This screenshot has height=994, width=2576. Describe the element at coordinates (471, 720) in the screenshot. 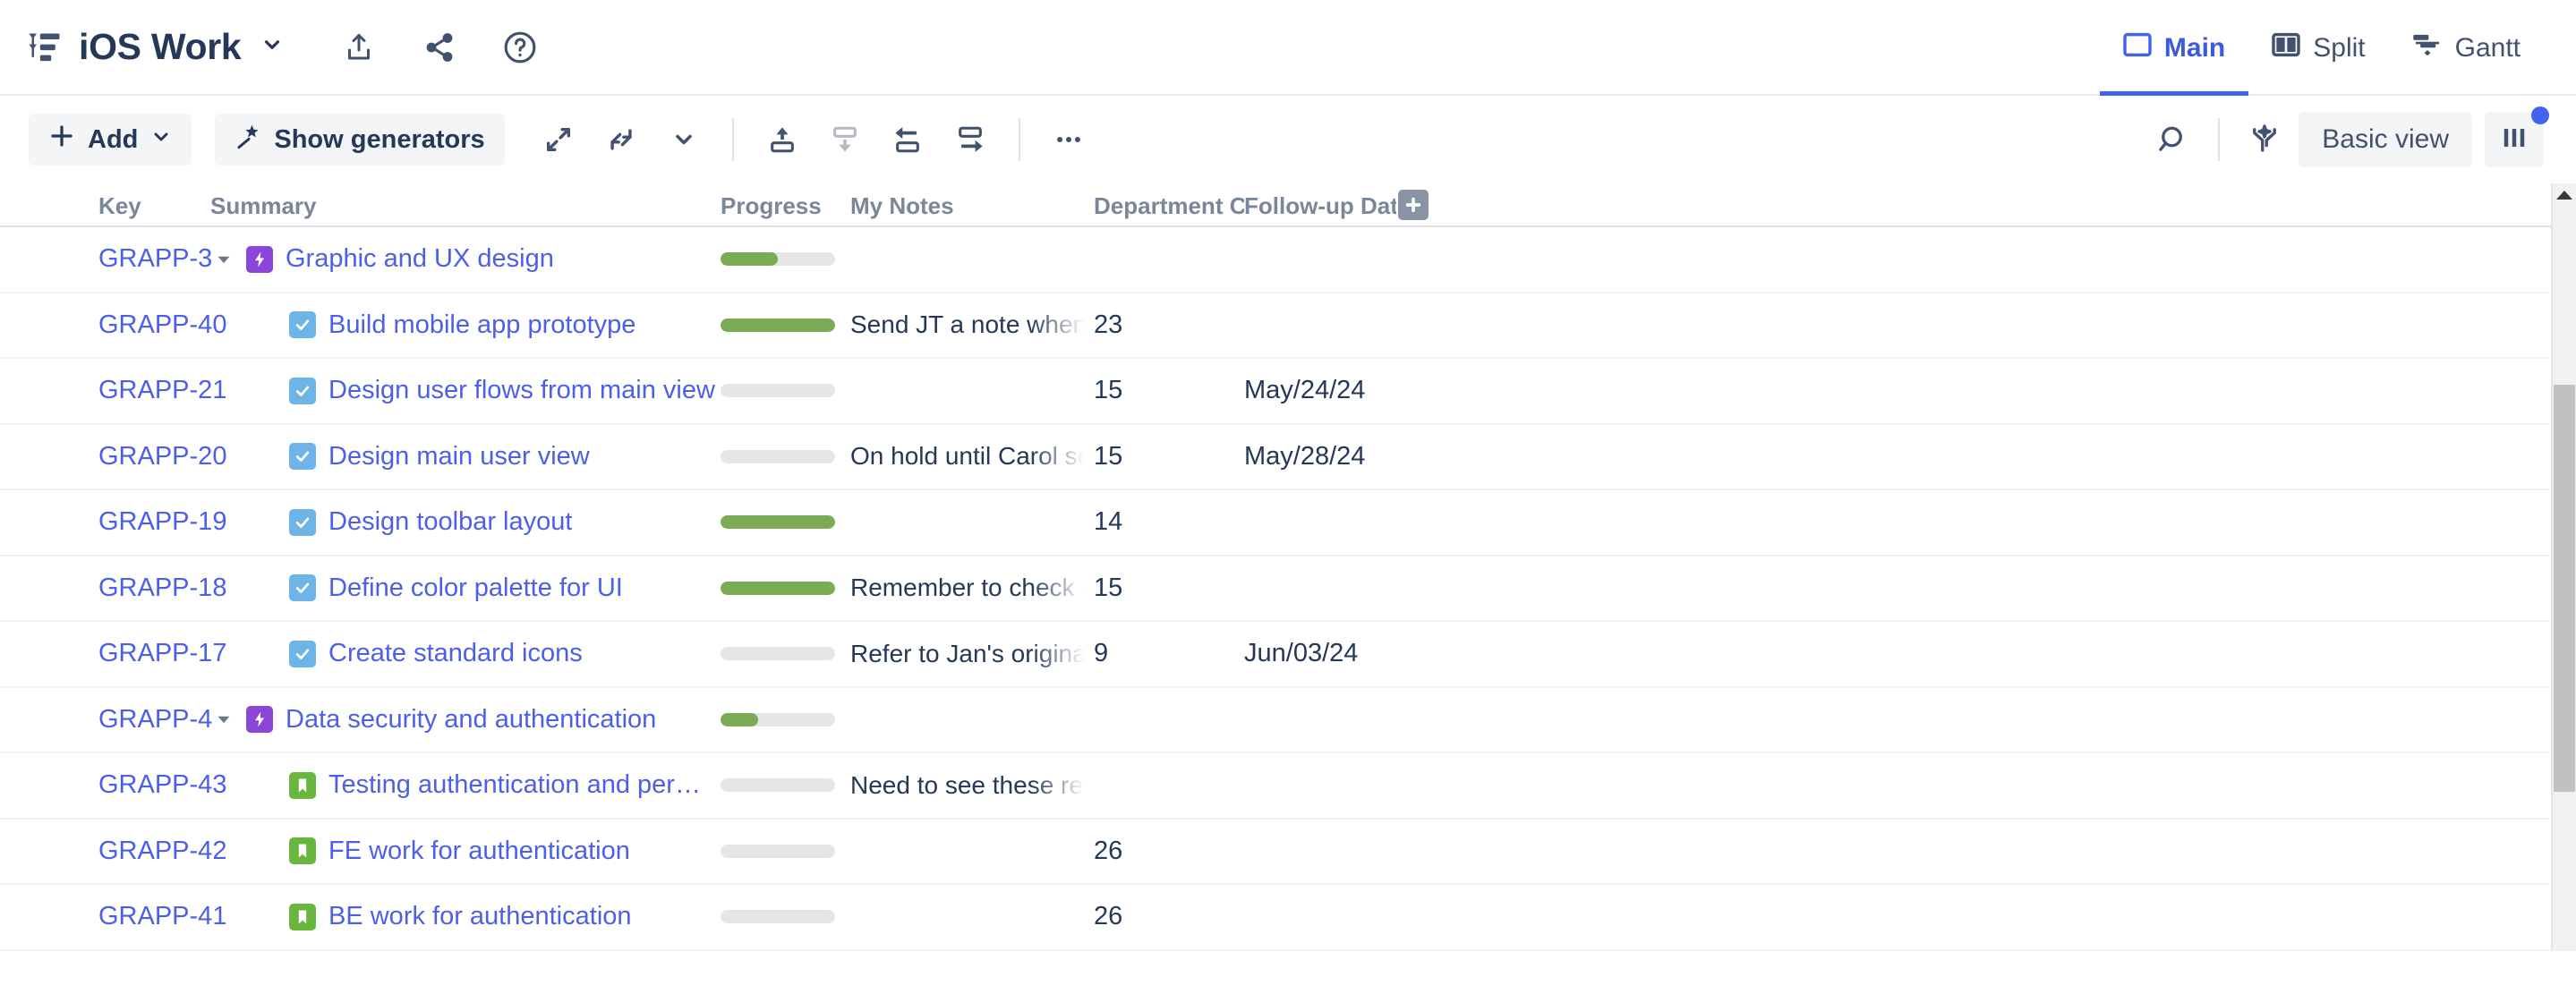

I see `issue-summary-link: Data security and authentication` at that location.